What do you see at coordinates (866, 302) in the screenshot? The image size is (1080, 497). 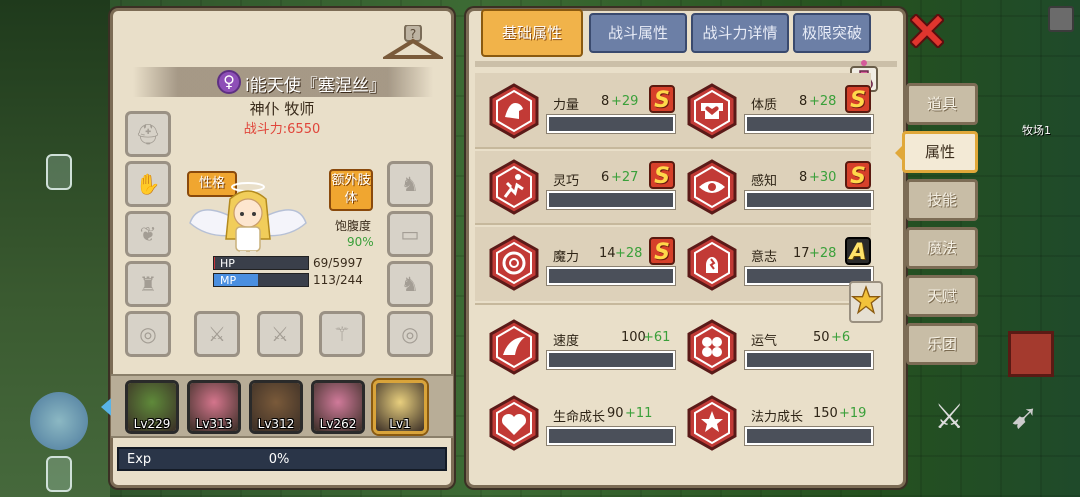 I see `star-upgrade-button` at bounding box center [866, 302].